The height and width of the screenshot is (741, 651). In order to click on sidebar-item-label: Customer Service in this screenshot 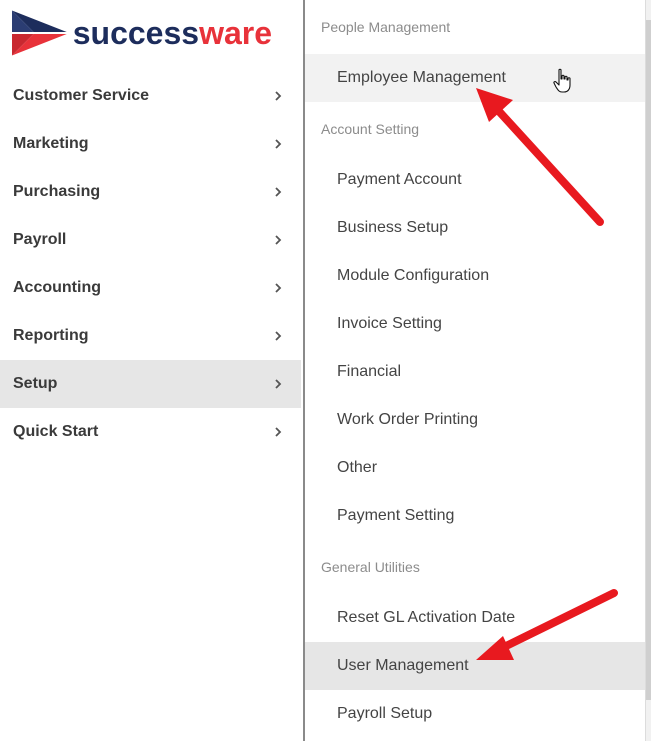, I will do `click(81, 95)`.